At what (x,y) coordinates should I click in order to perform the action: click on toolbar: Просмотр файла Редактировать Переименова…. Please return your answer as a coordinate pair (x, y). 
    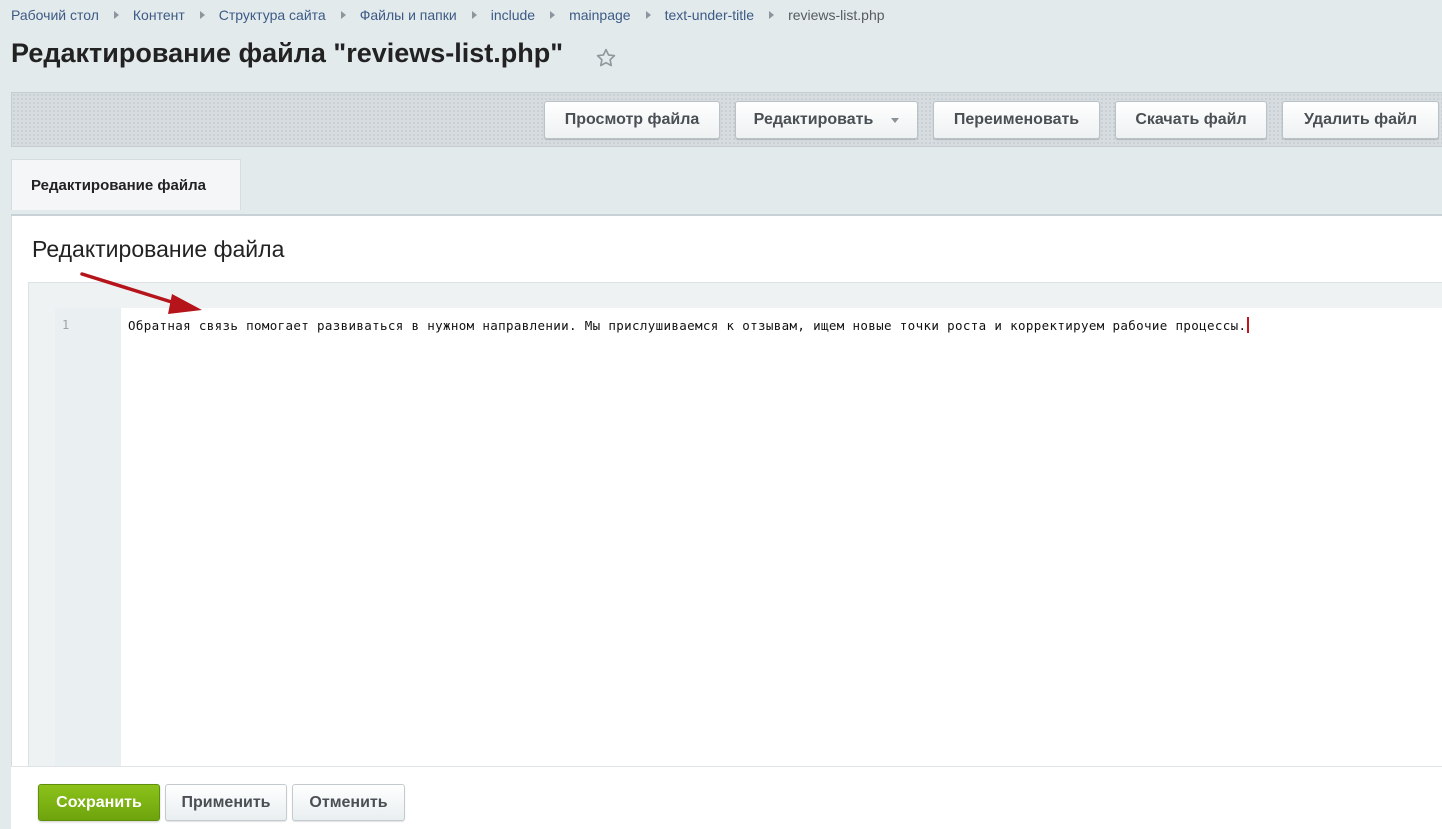
    Looking at the image, I should click on (726, 119).